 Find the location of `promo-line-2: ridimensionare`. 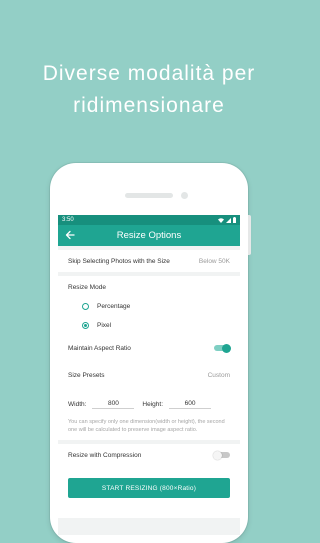

promo-line-2: ridimensionare is located at coordinates (149, 105).